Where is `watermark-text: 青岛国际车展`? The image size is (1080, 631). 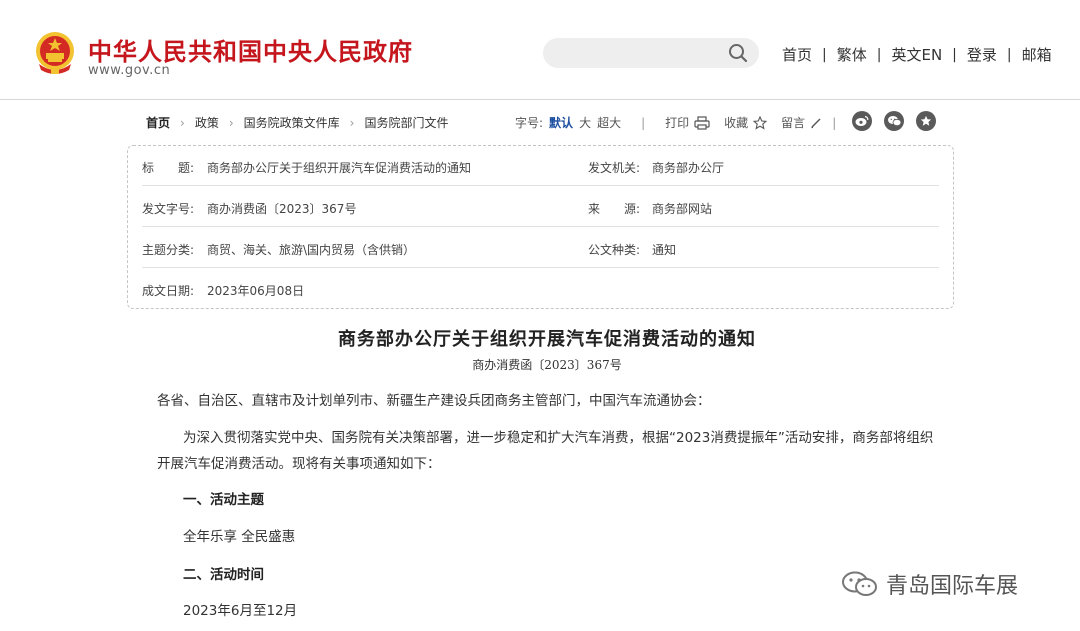
watermark-text: 青岛国际车展 is located at coordinates (952, 586).